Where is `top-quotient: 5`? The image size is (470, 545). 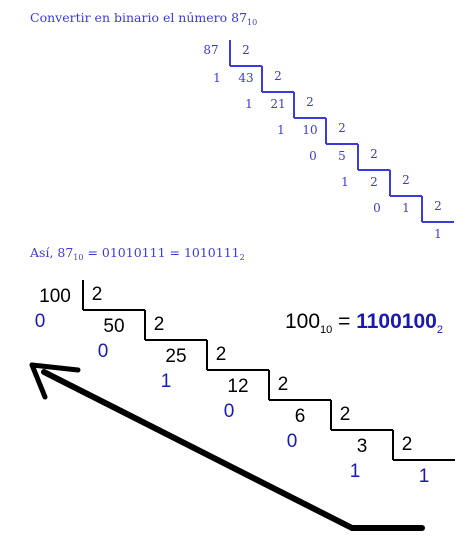 top-quotient: 5 is located at coordinates (342, 156).